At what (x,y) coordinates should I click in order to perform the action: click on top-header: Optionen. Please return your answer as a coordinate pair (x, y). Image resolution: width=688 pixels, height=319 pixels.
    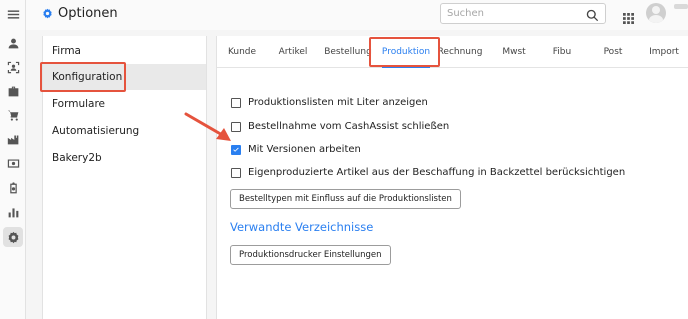
    Looking at the image, I should click on (357, 15).